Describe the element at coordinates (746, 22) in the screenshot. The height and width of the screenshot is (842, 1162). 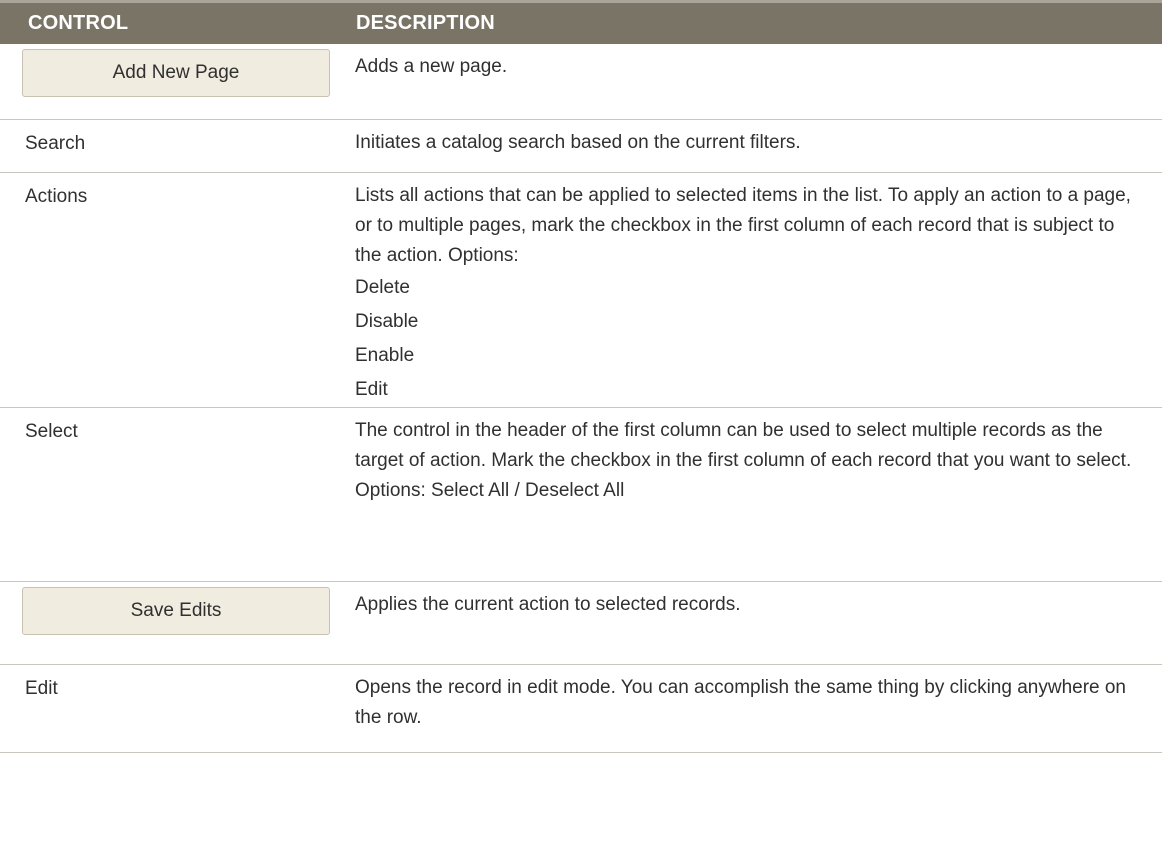
I see `column-header-description: DESCRIPTION` at that location.